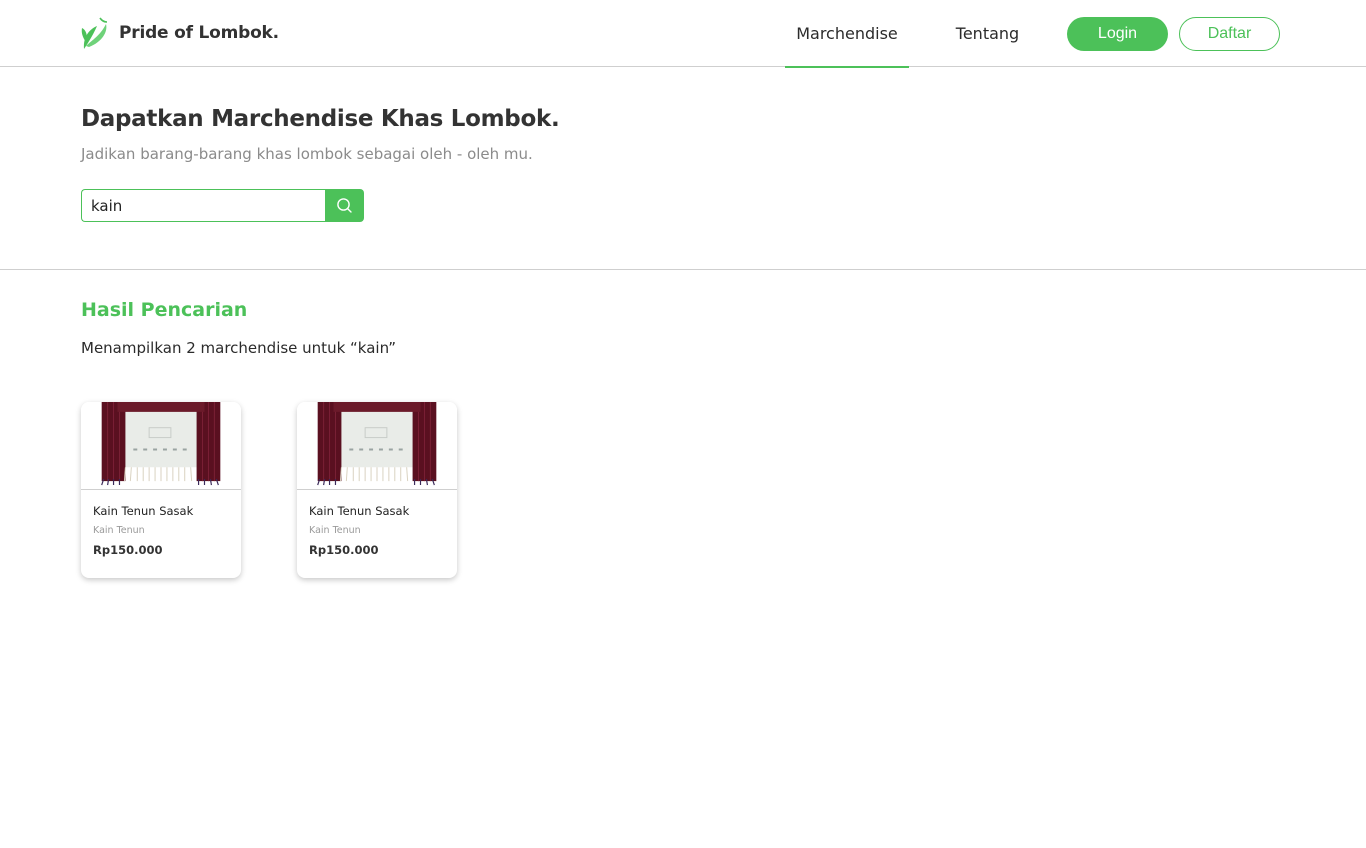 The width and height of the screenshot is (1366, 848). Describe the element at coordinates (683, 269) in the screenshot. I see `section-divider` at that location.